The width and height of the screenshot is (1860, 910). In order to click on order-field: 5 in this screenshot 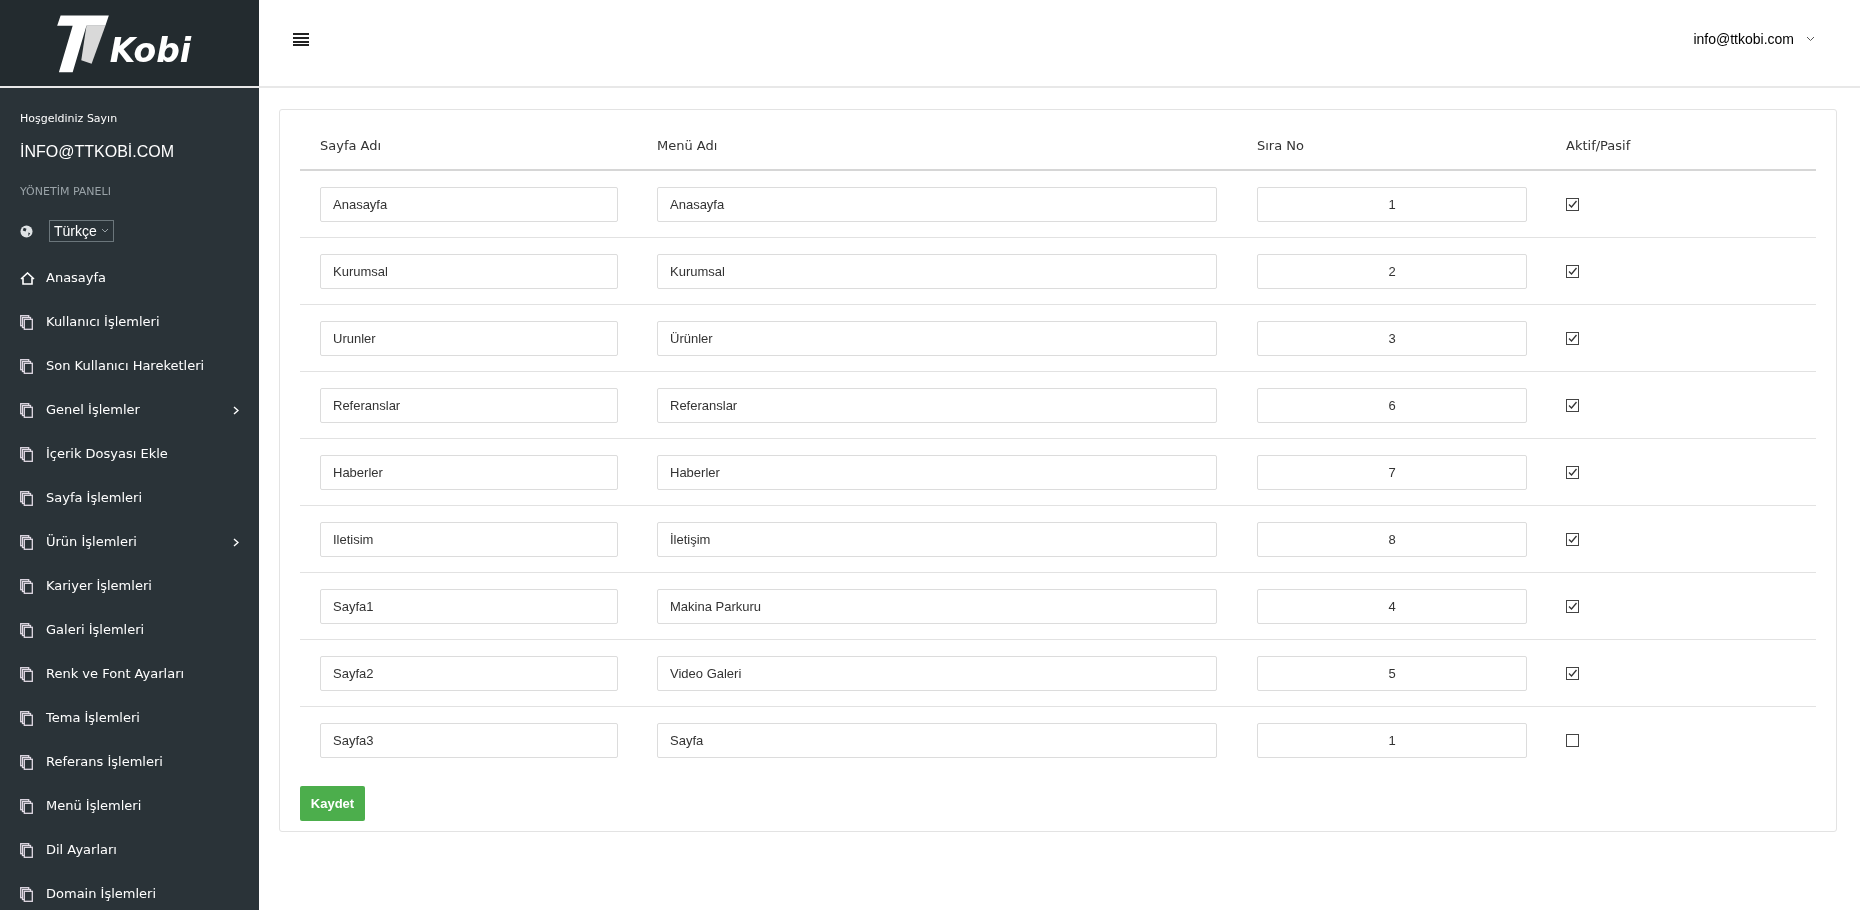, I will do `click(1392, 673)`.